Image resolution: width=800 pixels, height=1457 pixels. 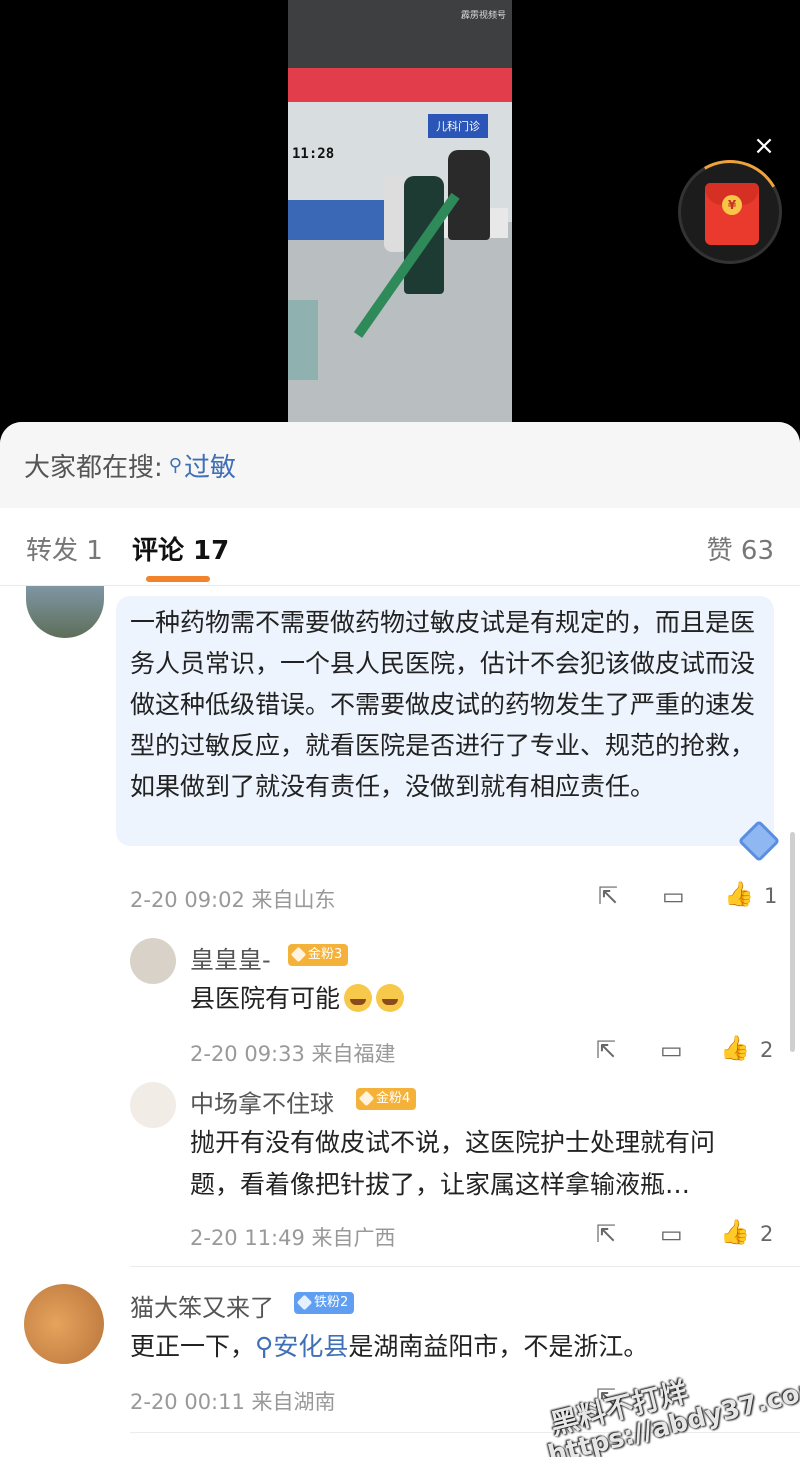 I want to click on red-packet-icon: ¥, so click(x=732, y=214).